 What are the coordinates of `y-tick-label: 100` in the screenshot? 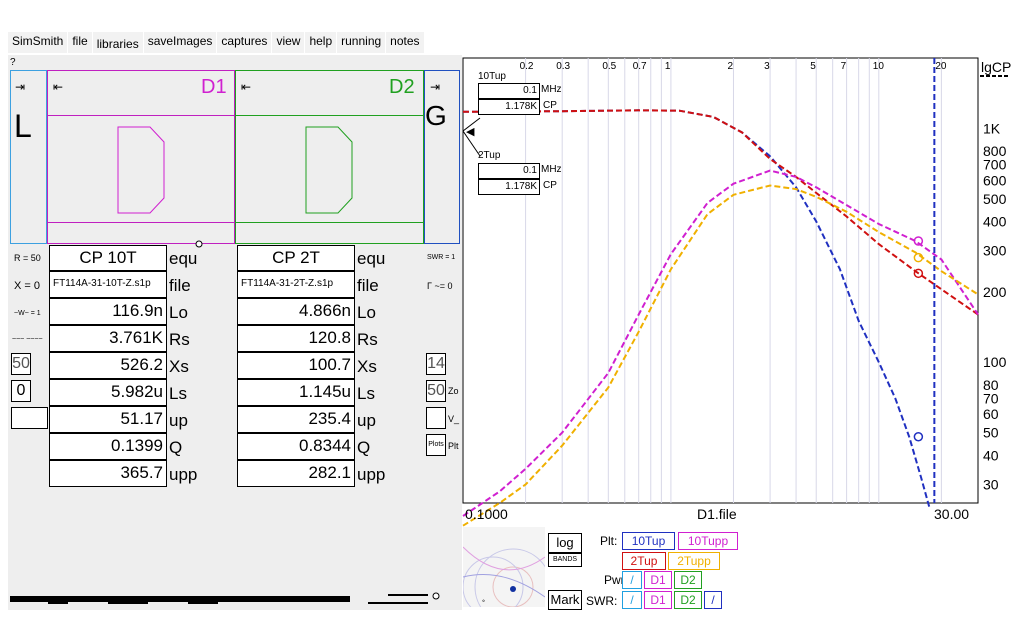 It's located at (995, 362).